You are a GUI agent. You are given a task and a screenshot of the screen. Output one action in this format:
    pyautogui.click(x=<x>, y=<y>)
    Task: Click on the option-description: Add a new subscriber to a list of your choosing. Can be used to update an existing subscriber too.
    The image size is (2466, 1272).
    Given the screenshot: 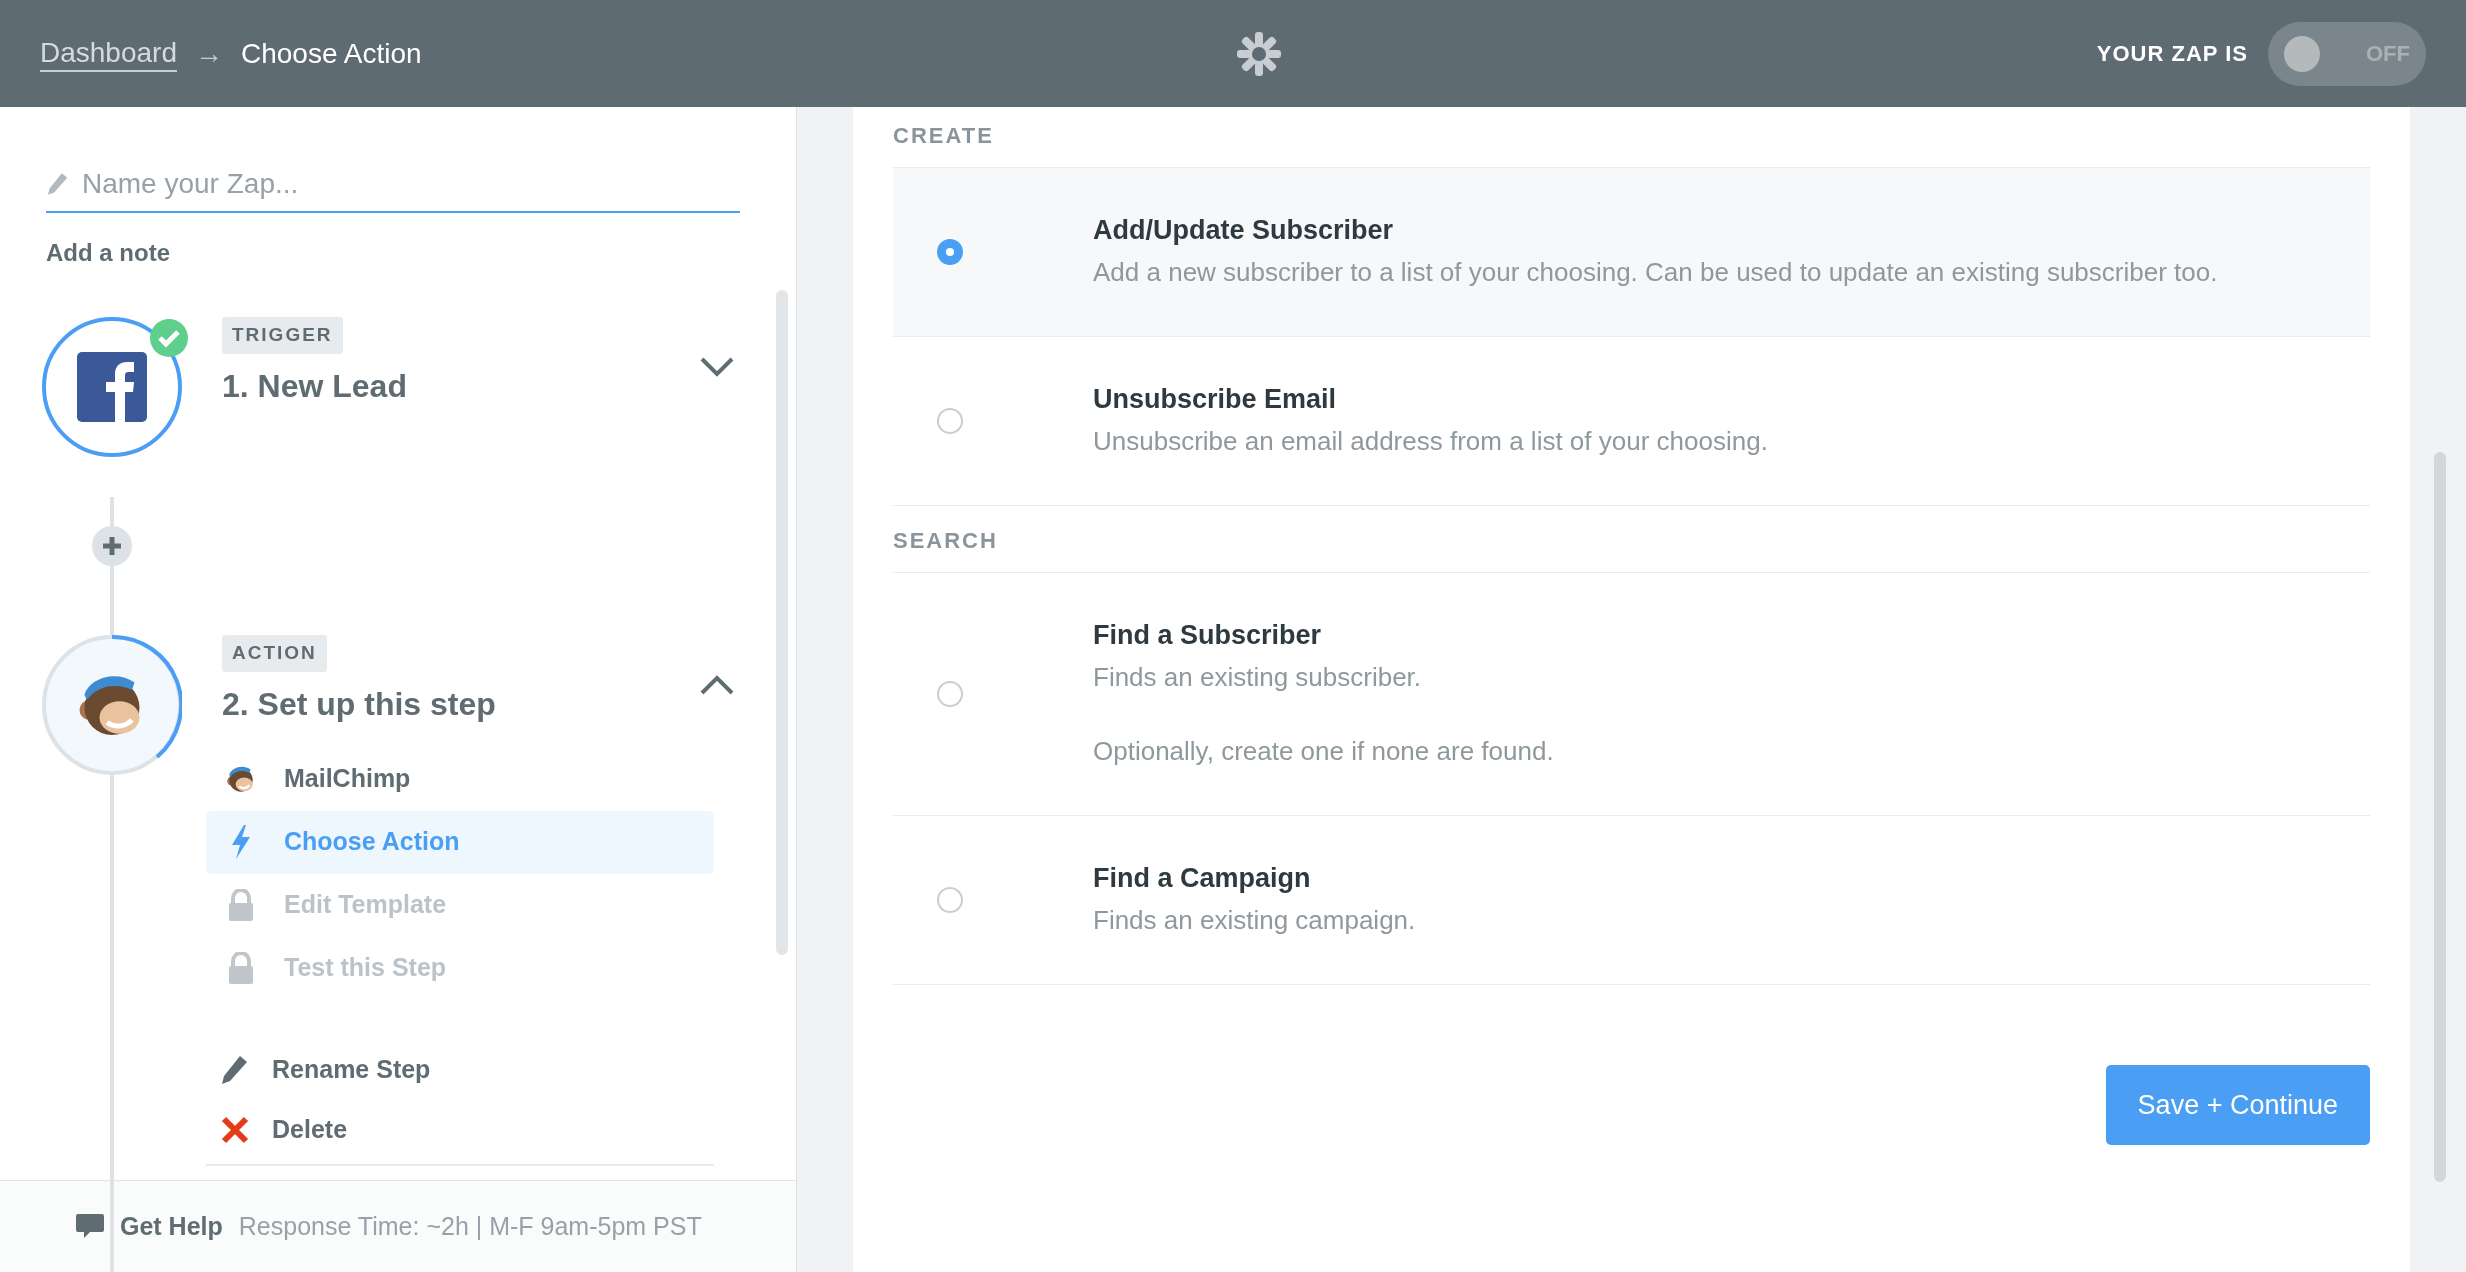 What is the action you would take?
    pyautogui.click(x=1656, y=272)
    